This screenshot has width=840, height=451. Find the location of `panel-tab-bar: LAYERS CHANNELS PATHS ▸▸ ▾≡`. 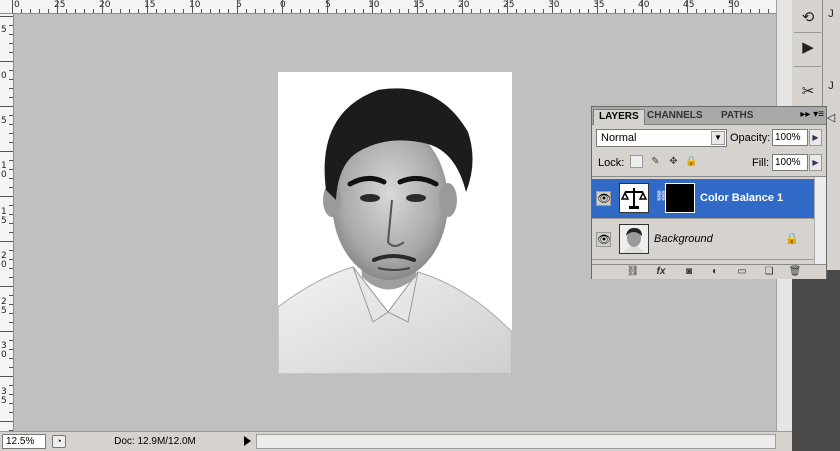

panel-tab-bar: LAYERS CHANNELS PATHS ▸▸ ▾≡ is located at coordinates (709, 116).